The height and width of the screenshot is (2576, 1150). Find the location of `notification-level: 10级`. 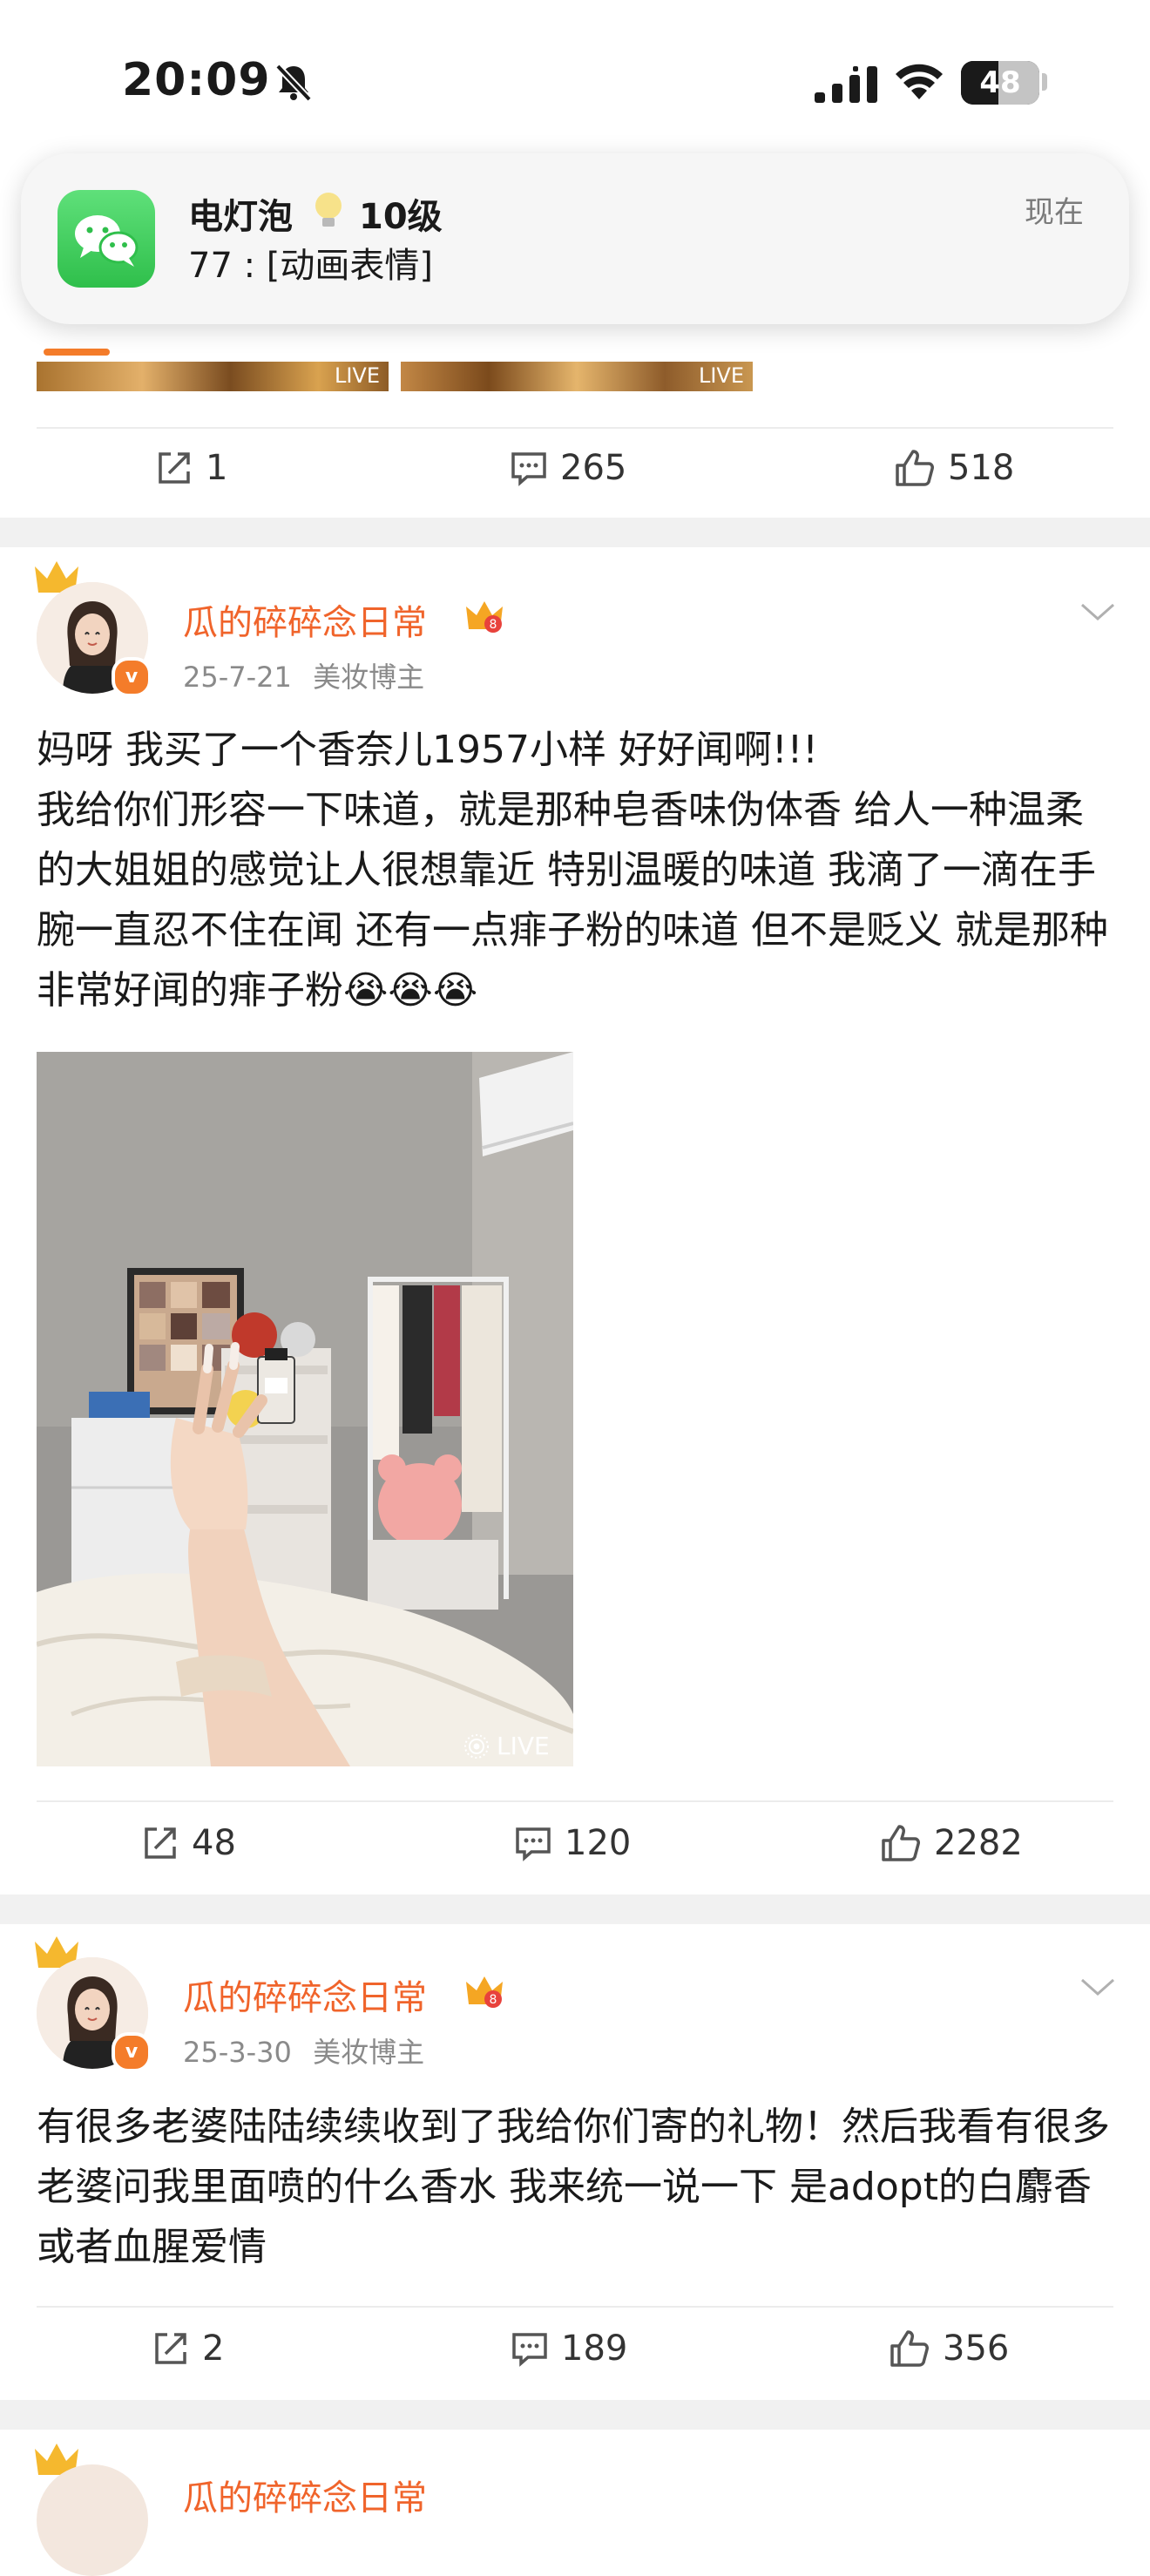

notification-level: 10级 is located at coordinates (401, 217).